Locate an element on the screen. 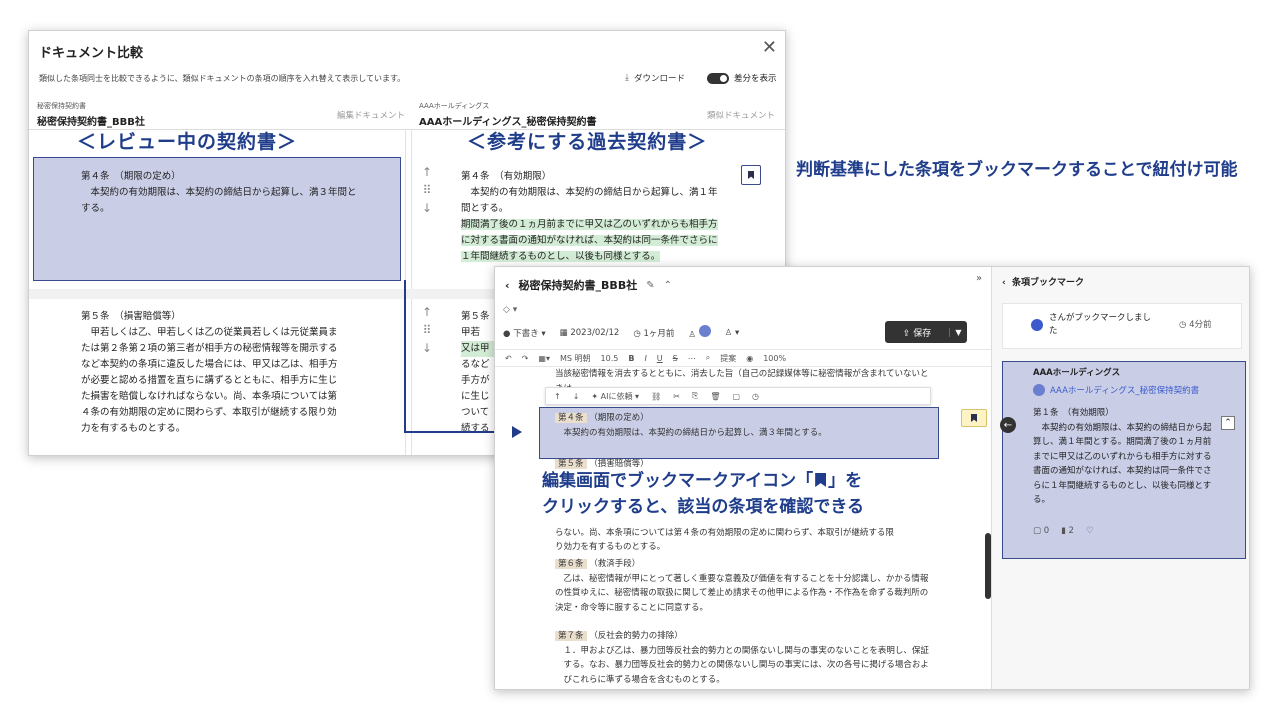 This screenshot has height=718, width=1280. strike-button: S is located at coordinates (675, 358).